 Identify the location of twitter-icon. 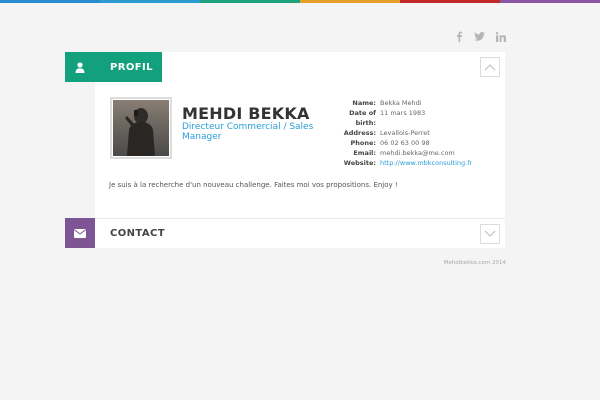
(479, 36).